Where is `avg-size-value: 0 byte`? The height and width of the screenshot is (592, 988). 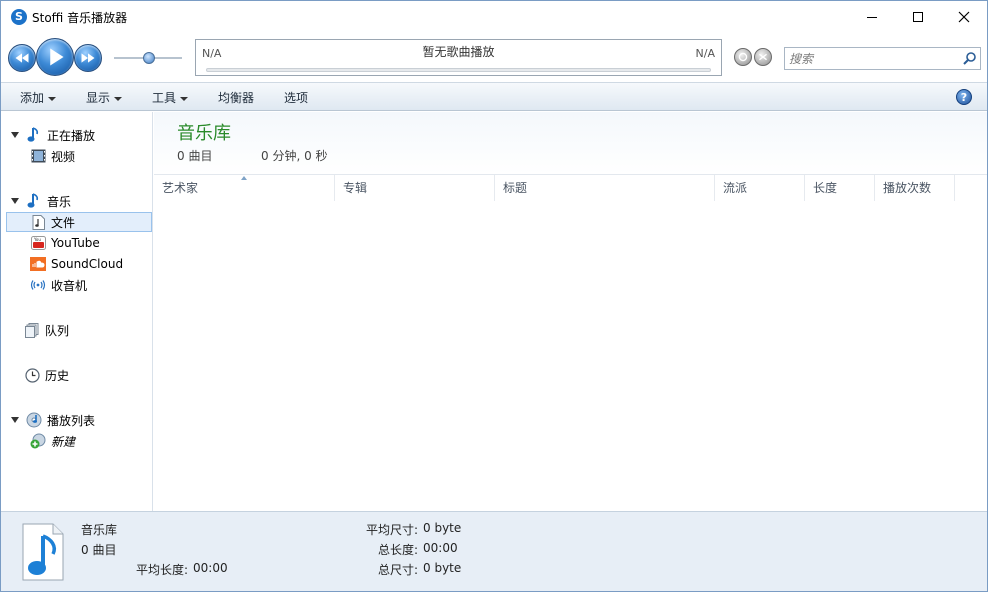
avg-size-value: 0 byte is located at coordinates (442, 528).